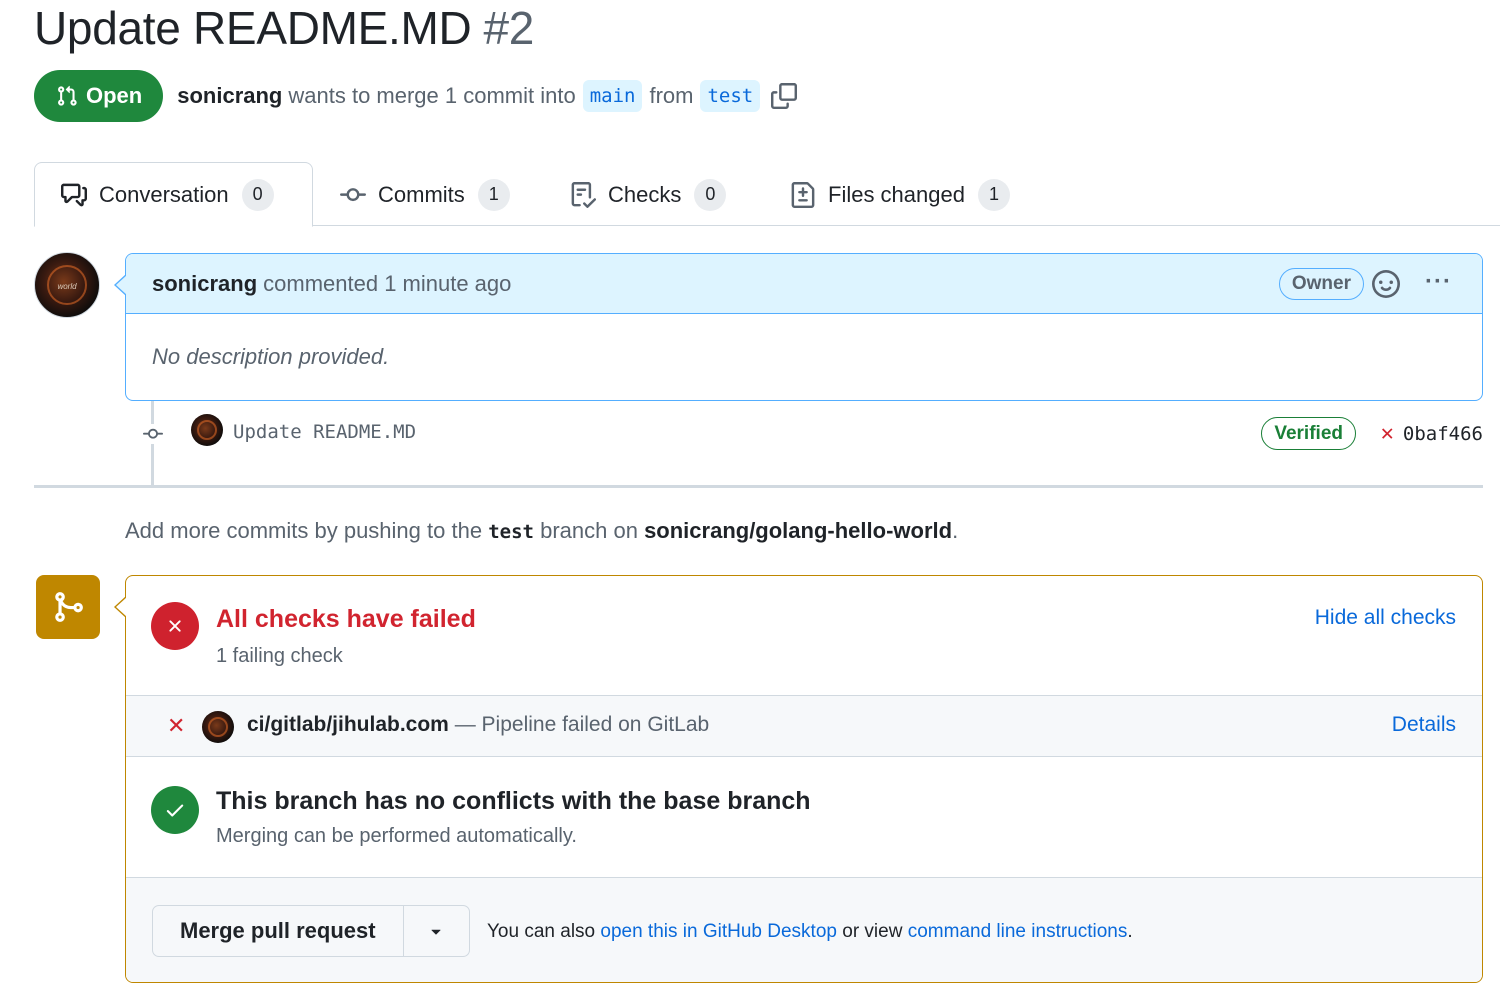 The image size is (1500, 995). What do you see at coordinates (67, 95) in the screenshot?
I see `git-pull-request-icon` at bounding box center [67, 95].